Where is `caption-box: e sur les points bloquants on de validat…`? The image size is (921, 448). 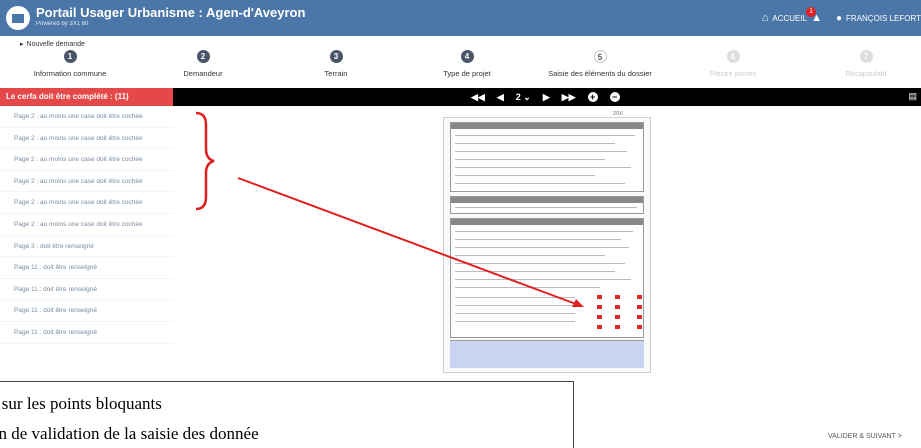
caption-box: e sur les points bloquants on de validat… is located at coordinates (287, 414).